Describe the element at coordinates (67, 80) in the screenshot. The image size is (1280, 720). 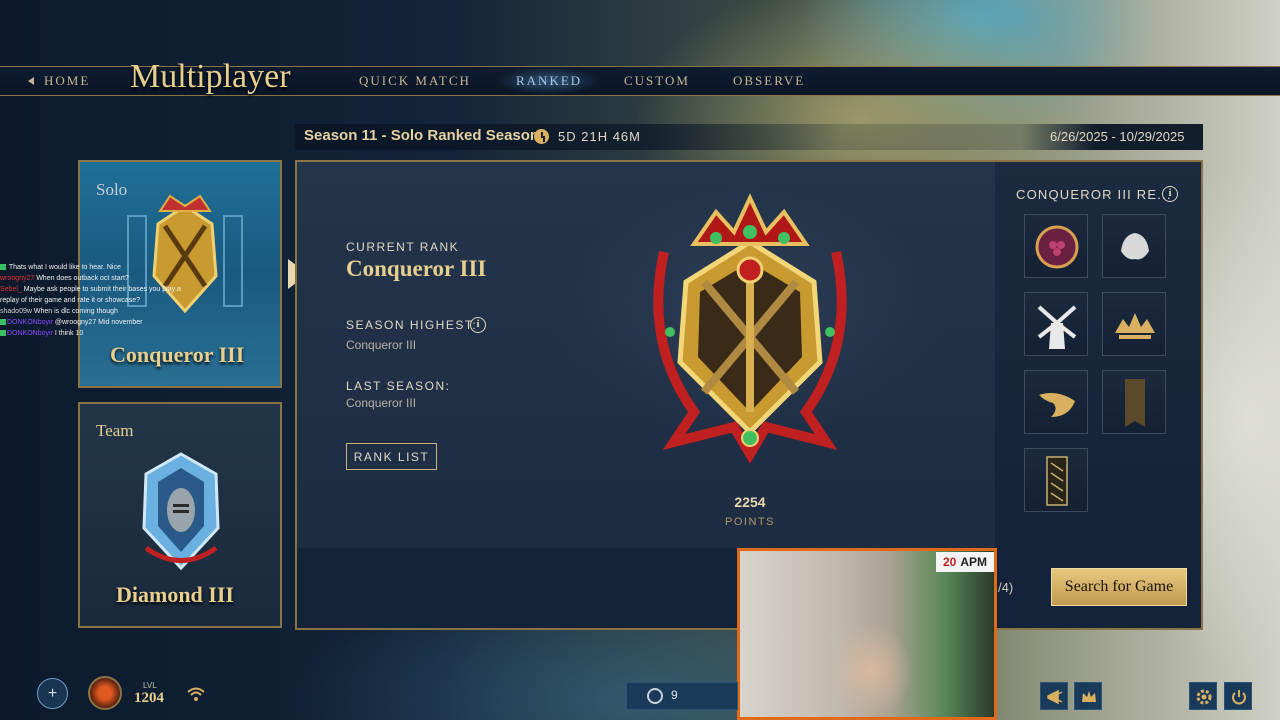
I see `home-label: HOME` at that location.